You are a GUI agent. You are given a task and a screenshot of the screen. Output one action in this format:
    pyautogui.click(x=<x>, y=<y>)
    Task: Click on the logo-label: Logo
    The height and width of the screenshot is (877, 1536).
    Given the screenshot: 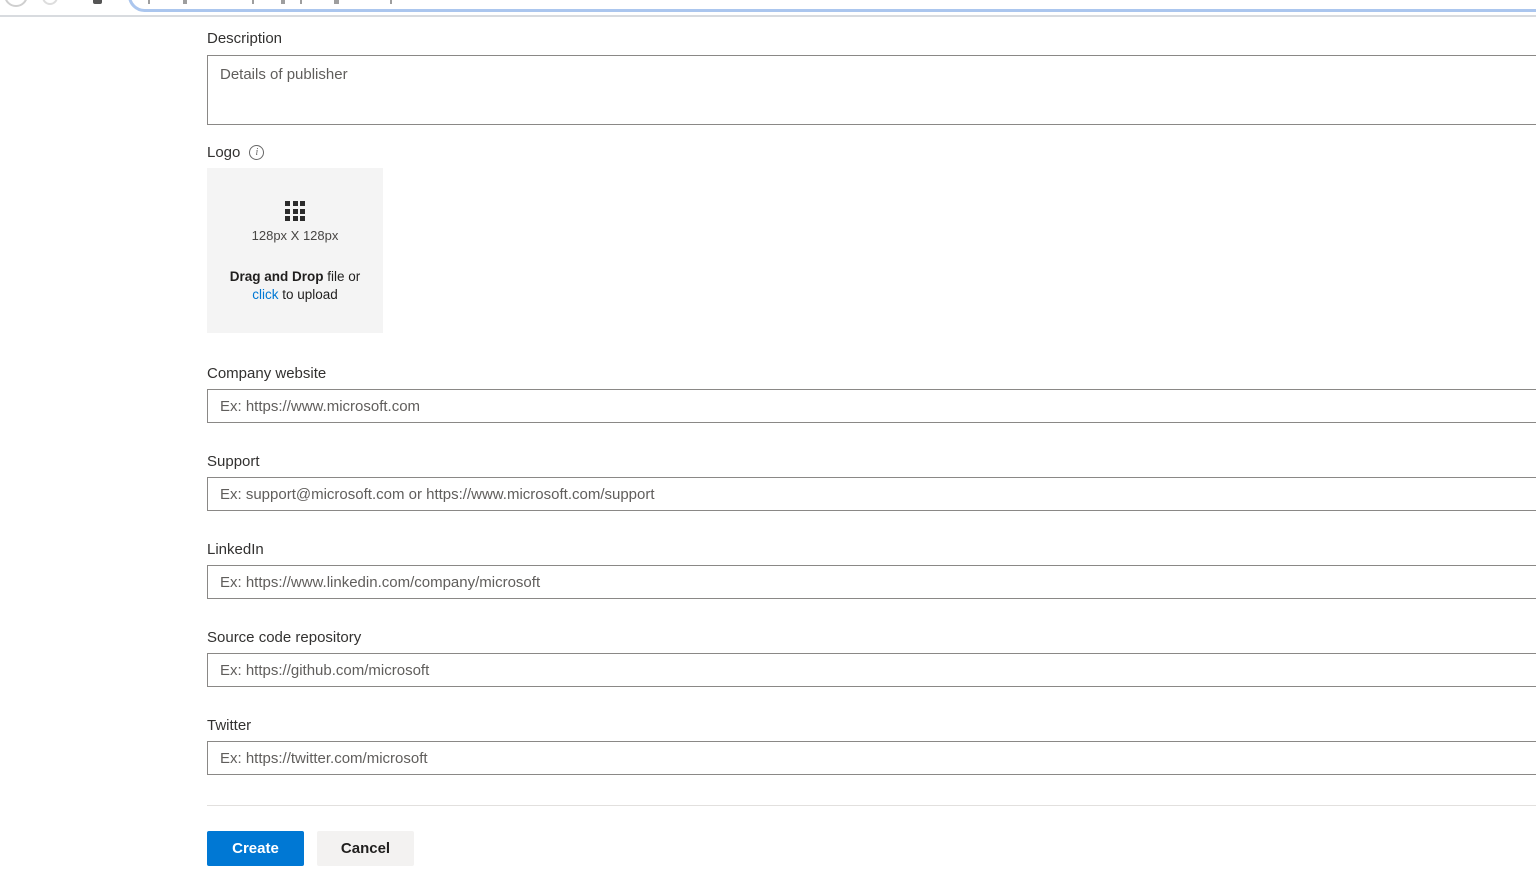 What is the action you would take?
    pyautogui.click(x=224, y=152)
    